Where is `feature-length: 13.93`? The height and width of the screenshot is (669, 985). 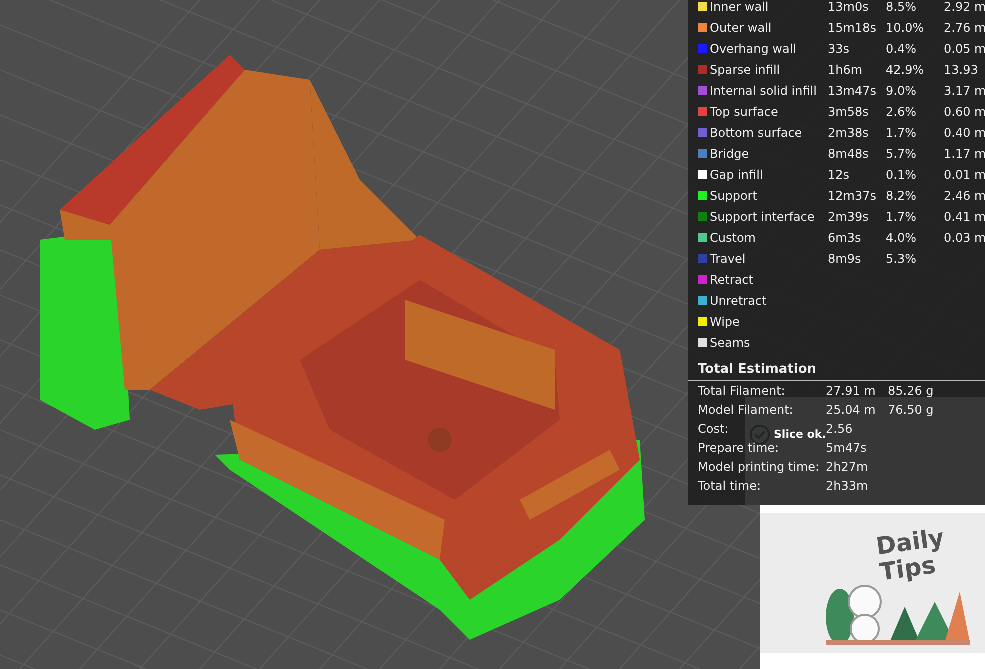
feature-length: 13.93 is located at coordinates (961, 69).